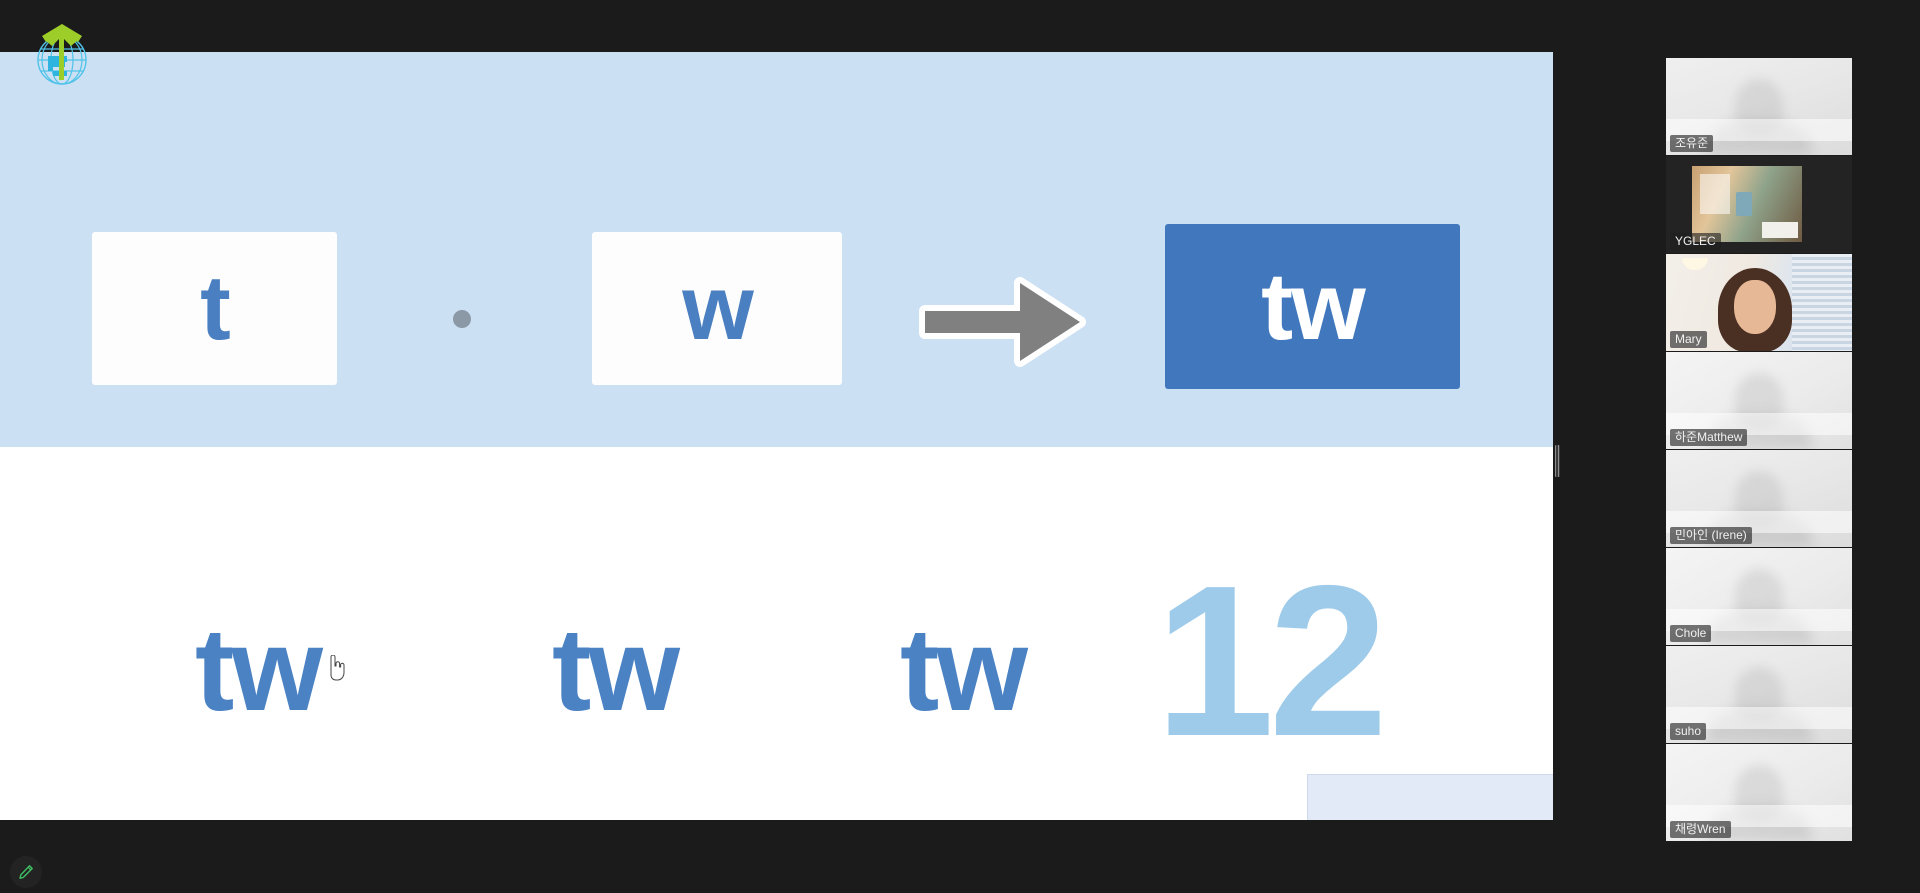  Describe the element at coordinates (1759, 596) in the screenshot. I see `participant-tile: Chole` at that location.